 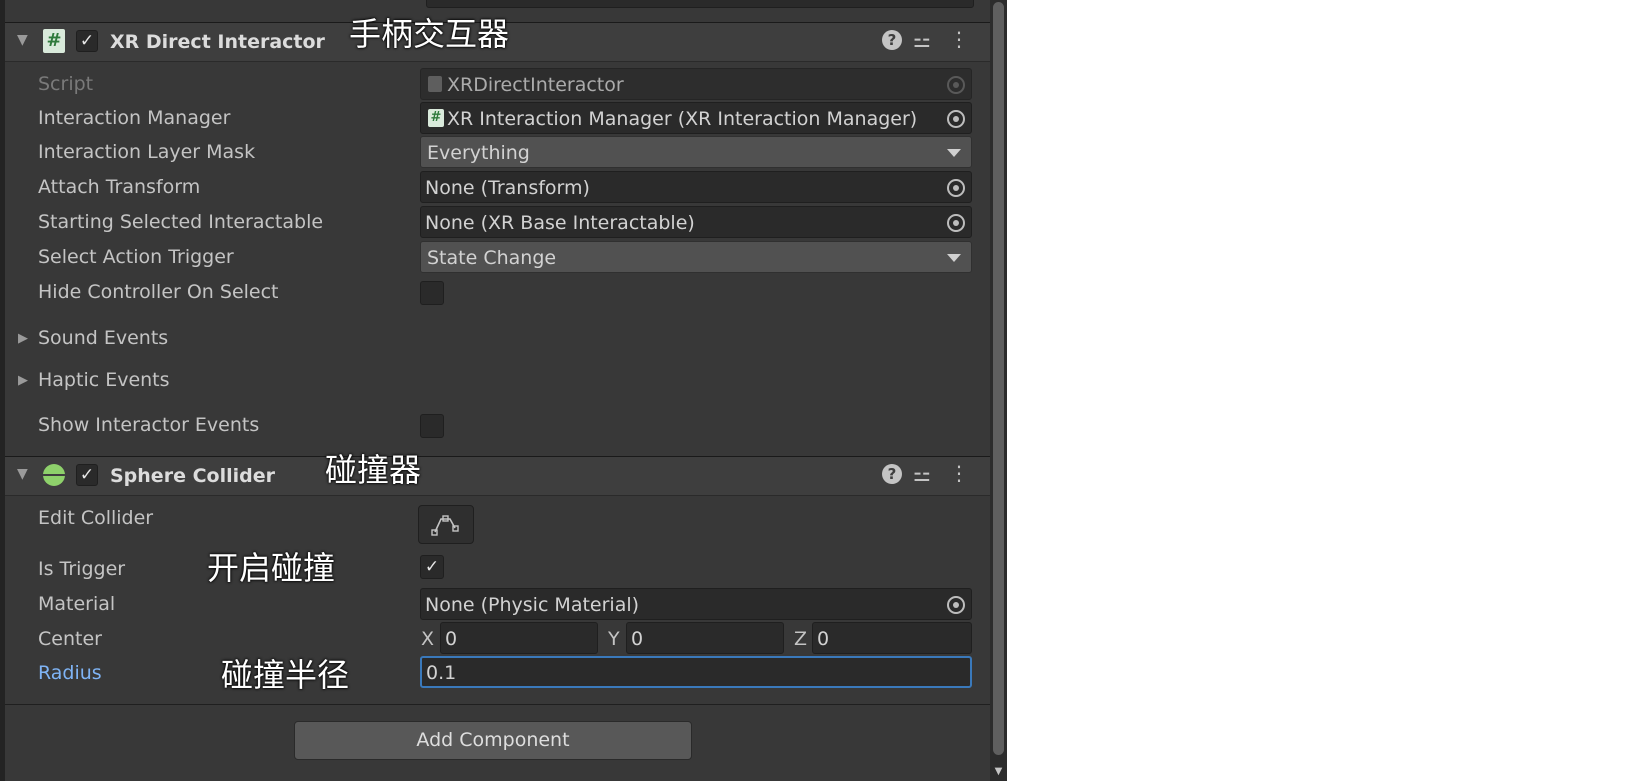 I want to click on edit-collider-button, so click(x=446, y=524).